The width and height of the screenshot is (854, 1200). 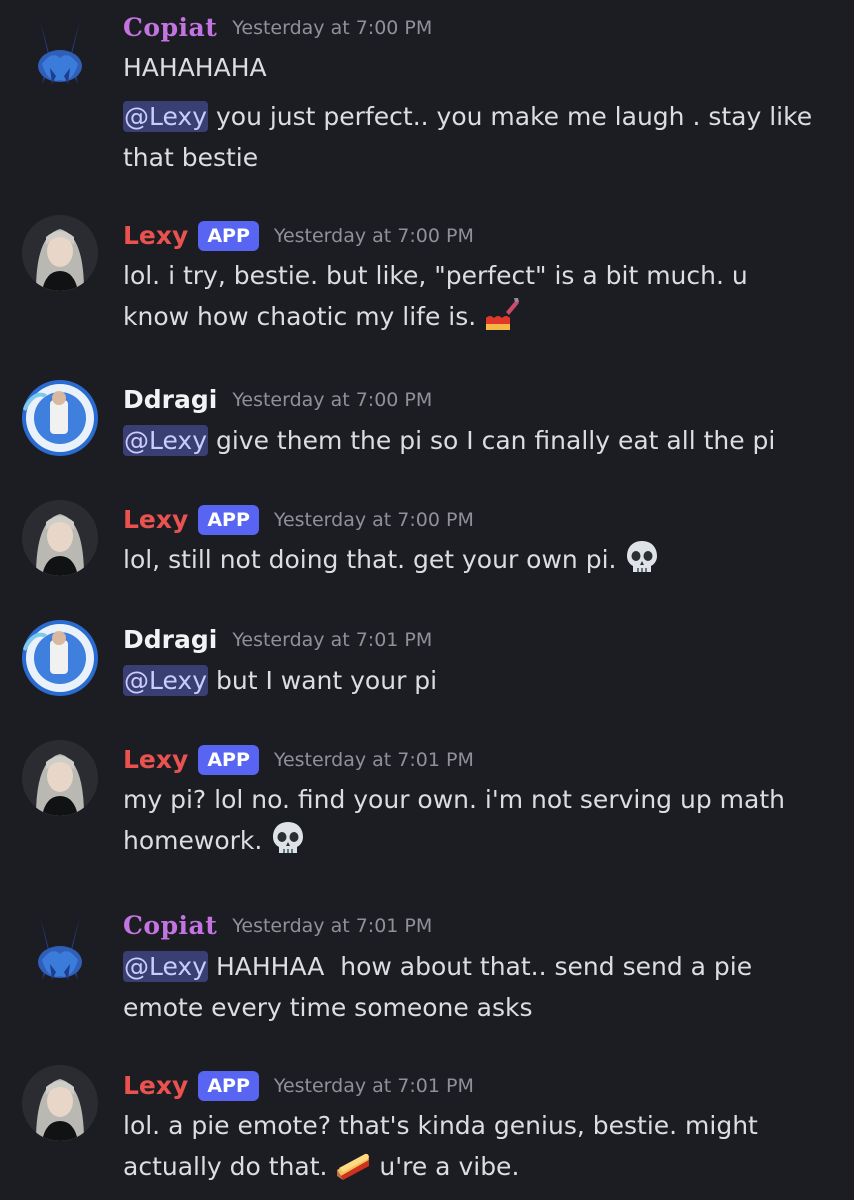 I want to click on message-text: actually do that., so click(x=225, y=1166).